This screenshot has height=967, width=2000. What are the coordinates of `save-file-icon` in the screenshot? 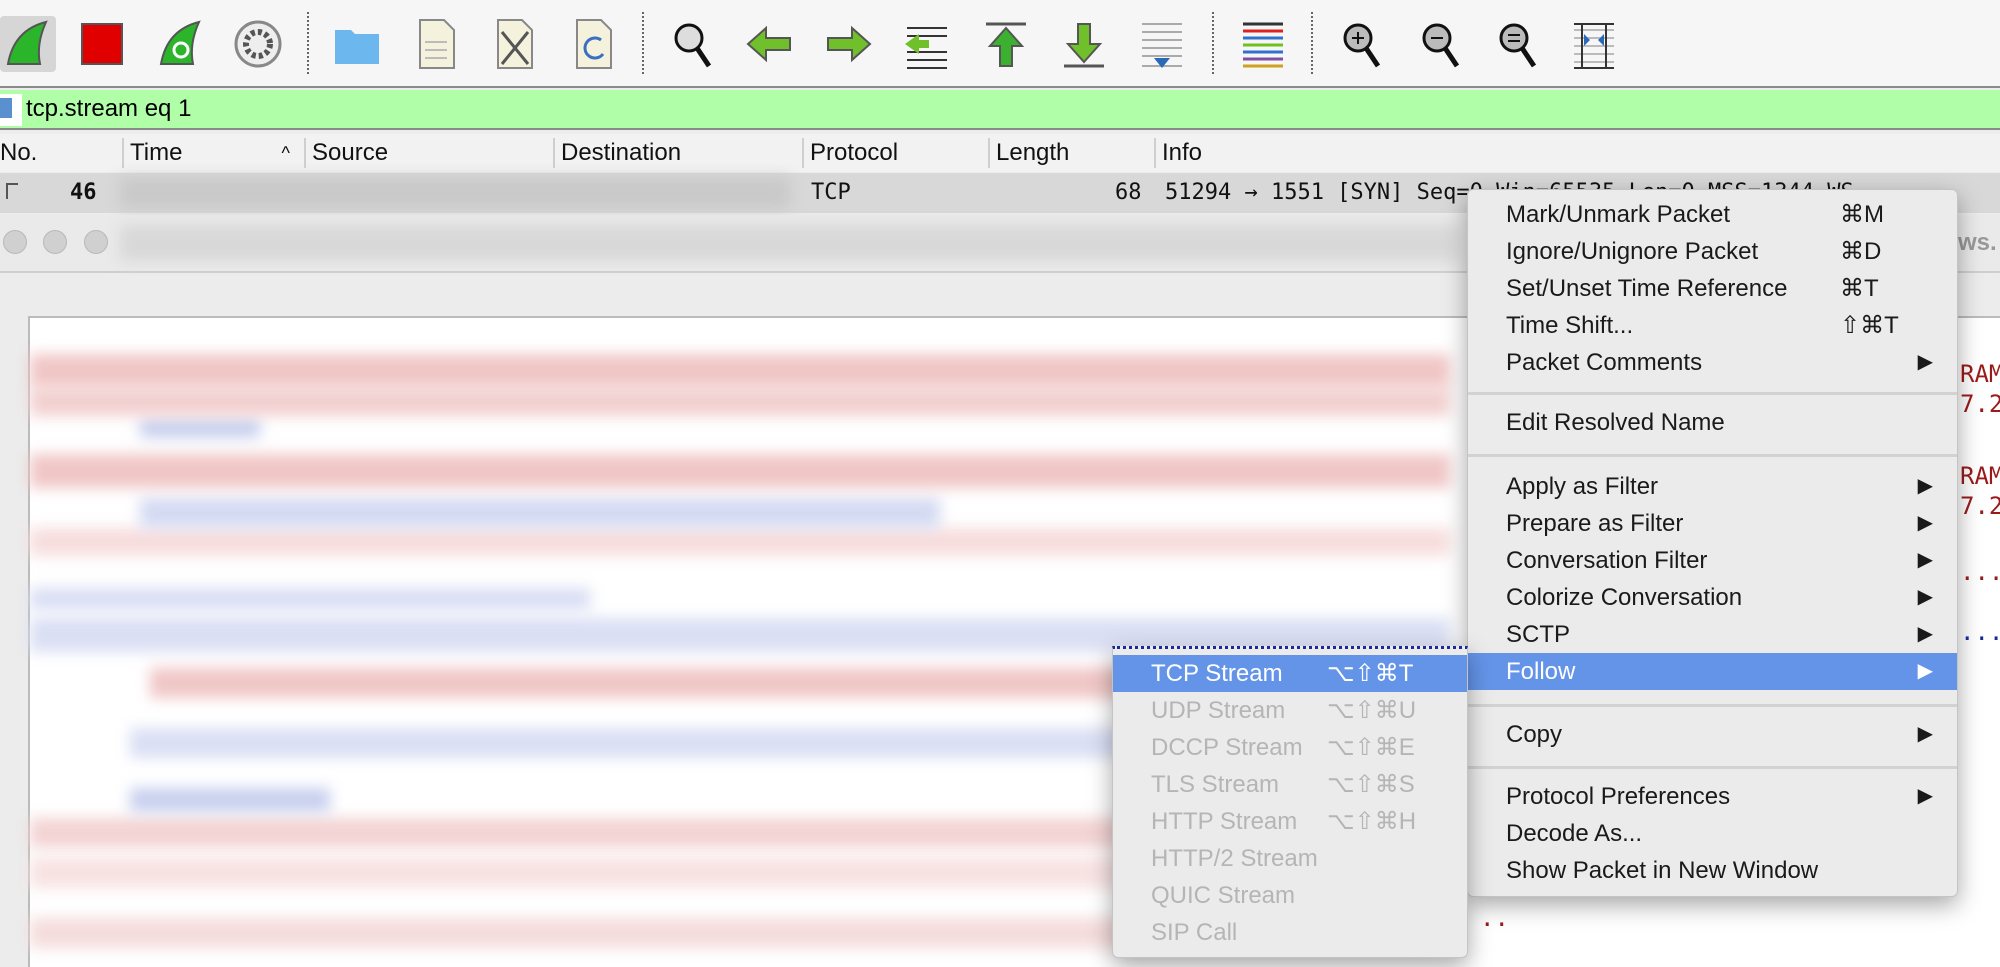 It's located at (436, 44).